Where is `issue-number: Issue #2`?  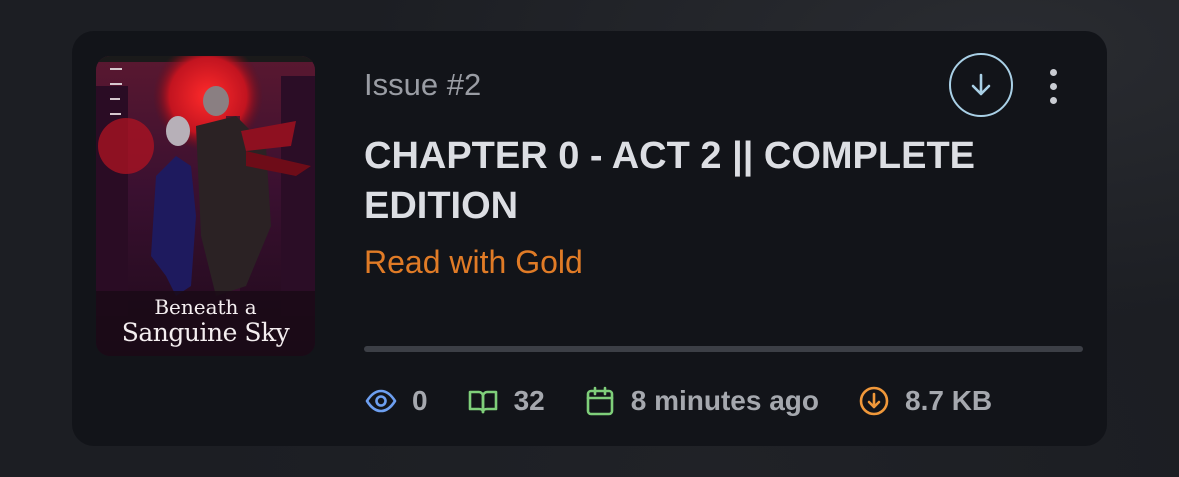
issue-number: Issue #2 is located at coordinates (423, 84).